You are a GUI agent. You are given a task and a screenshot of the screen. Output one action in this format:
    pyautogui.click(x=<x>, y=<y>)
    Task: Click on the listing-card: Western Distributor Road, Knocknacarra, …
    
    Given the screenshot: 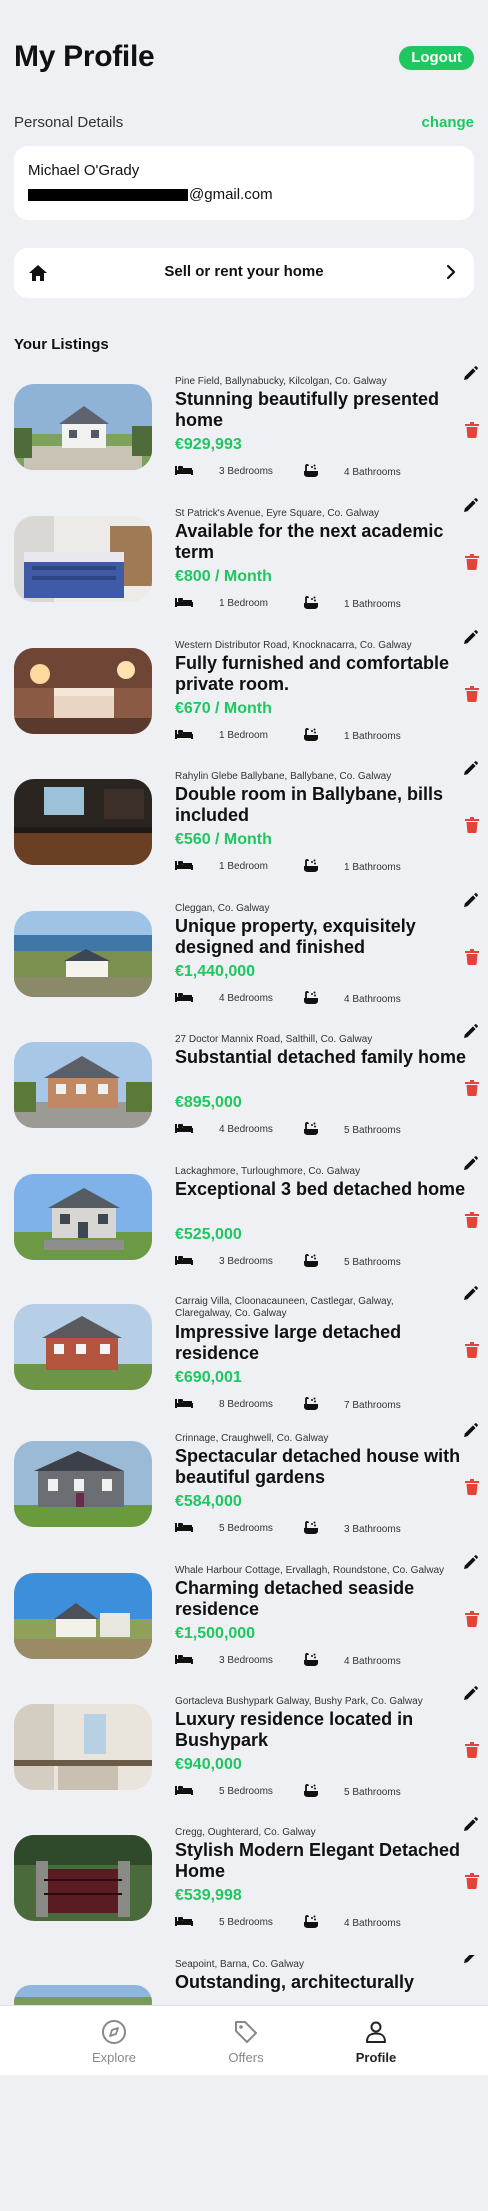 What is the action you would take?
    pyautogui.click(x=244, y=698)
    